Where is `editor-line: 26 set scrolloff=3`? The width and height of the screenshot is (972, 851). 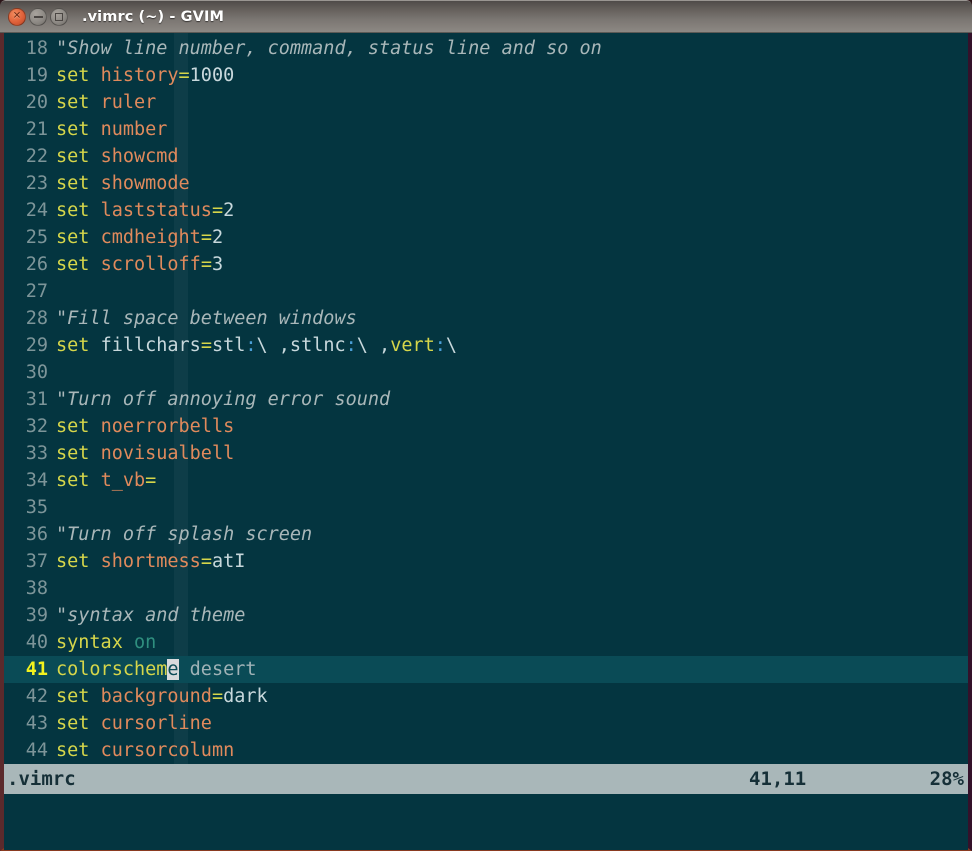 editor-line: 26 set scrolloff=3 is located at coordinates (486, 264).